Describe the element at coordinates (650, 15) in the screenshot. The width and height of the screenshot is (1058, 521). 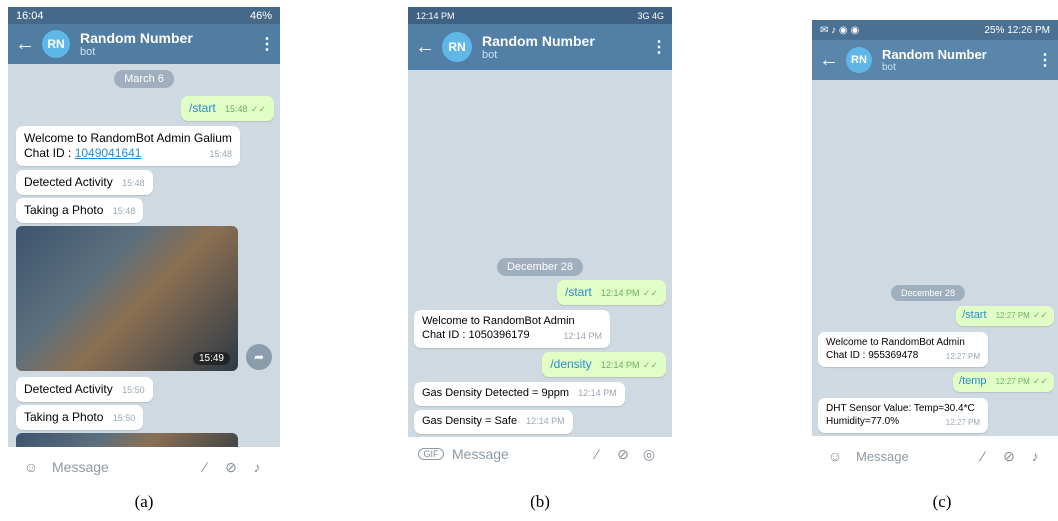
I see `network-indicator: 3G 4G` at that location.